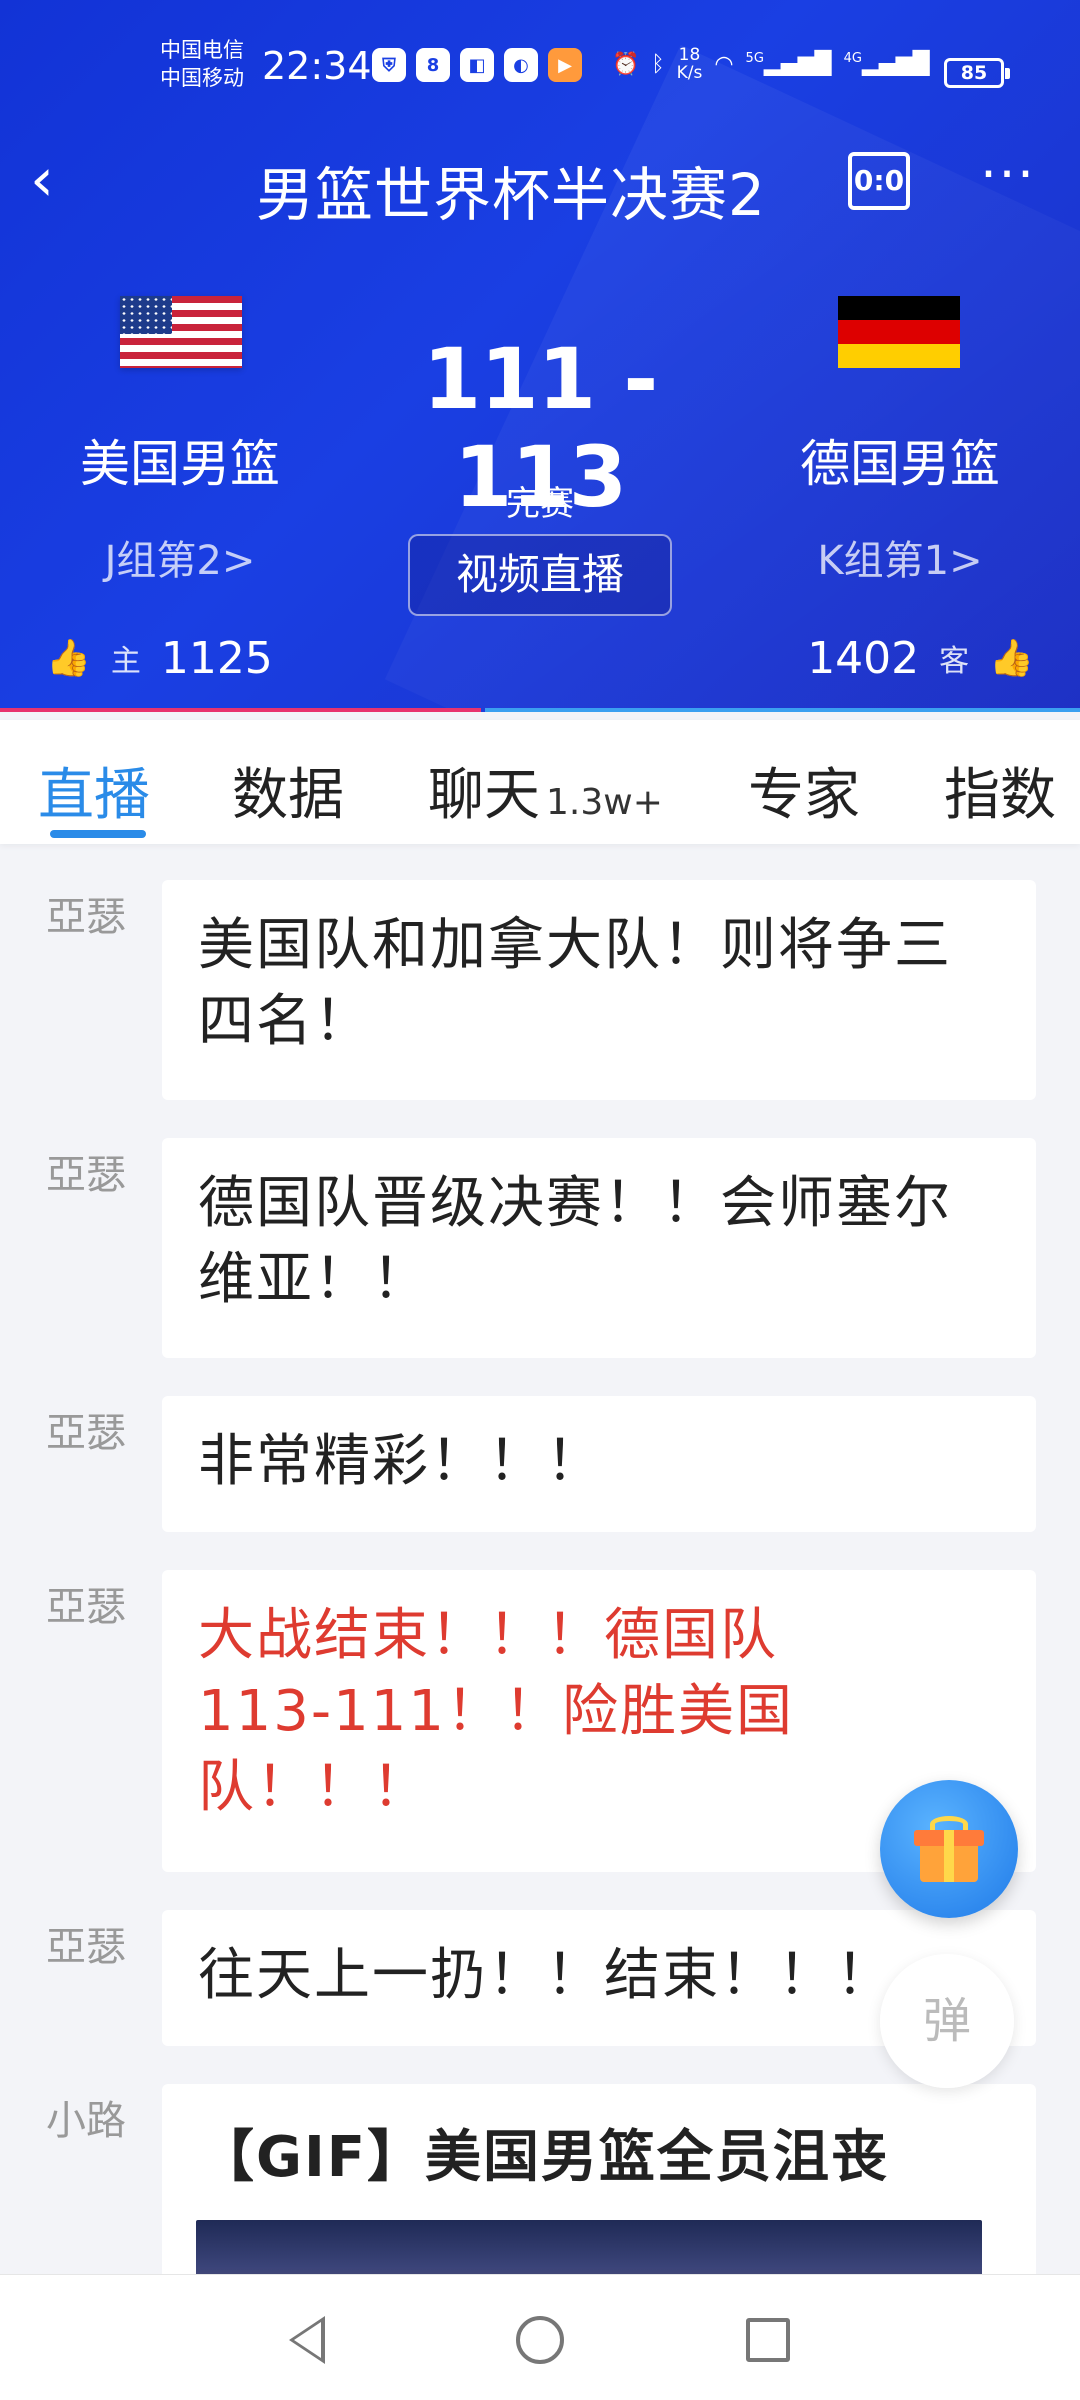 The width and height of the screenshot is (1080, 2400). Describe the element at coordinates (788, 64) in the screenshot. I see `signal-1: 5G▂▄▆█` at that location.